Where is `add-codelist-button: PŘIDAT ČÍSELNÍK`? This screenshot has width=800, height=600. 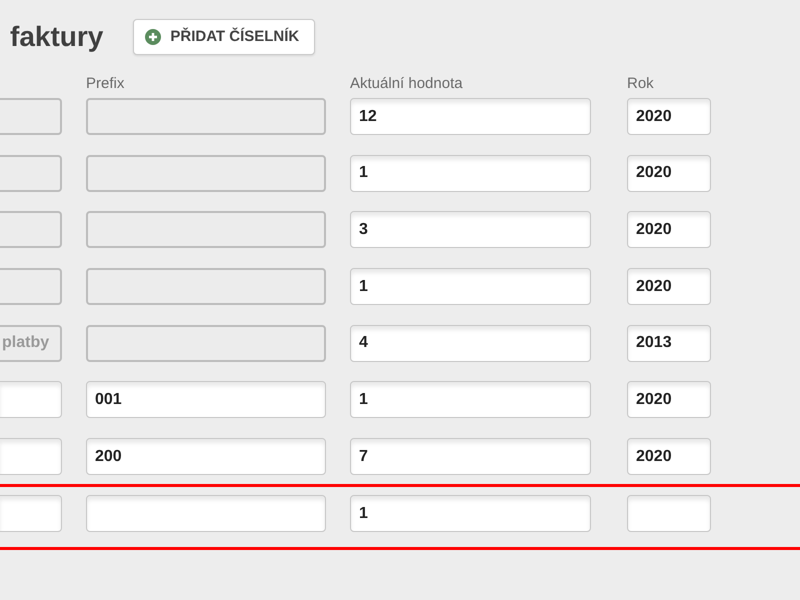
add-codelist-button: PŘIDAT ČÍSELNÍK is located at coordinates (224, 37).